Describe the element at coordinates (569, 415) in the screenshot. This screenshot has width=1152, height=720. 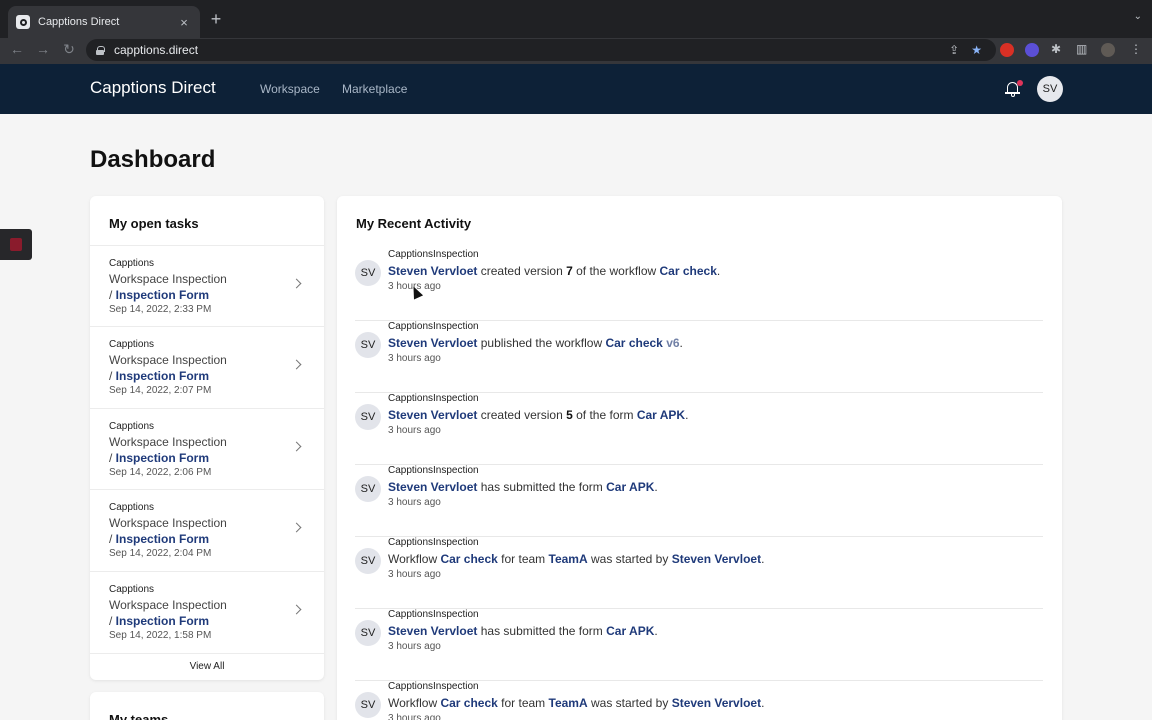
I see `activity-text-part: 5` at that location.